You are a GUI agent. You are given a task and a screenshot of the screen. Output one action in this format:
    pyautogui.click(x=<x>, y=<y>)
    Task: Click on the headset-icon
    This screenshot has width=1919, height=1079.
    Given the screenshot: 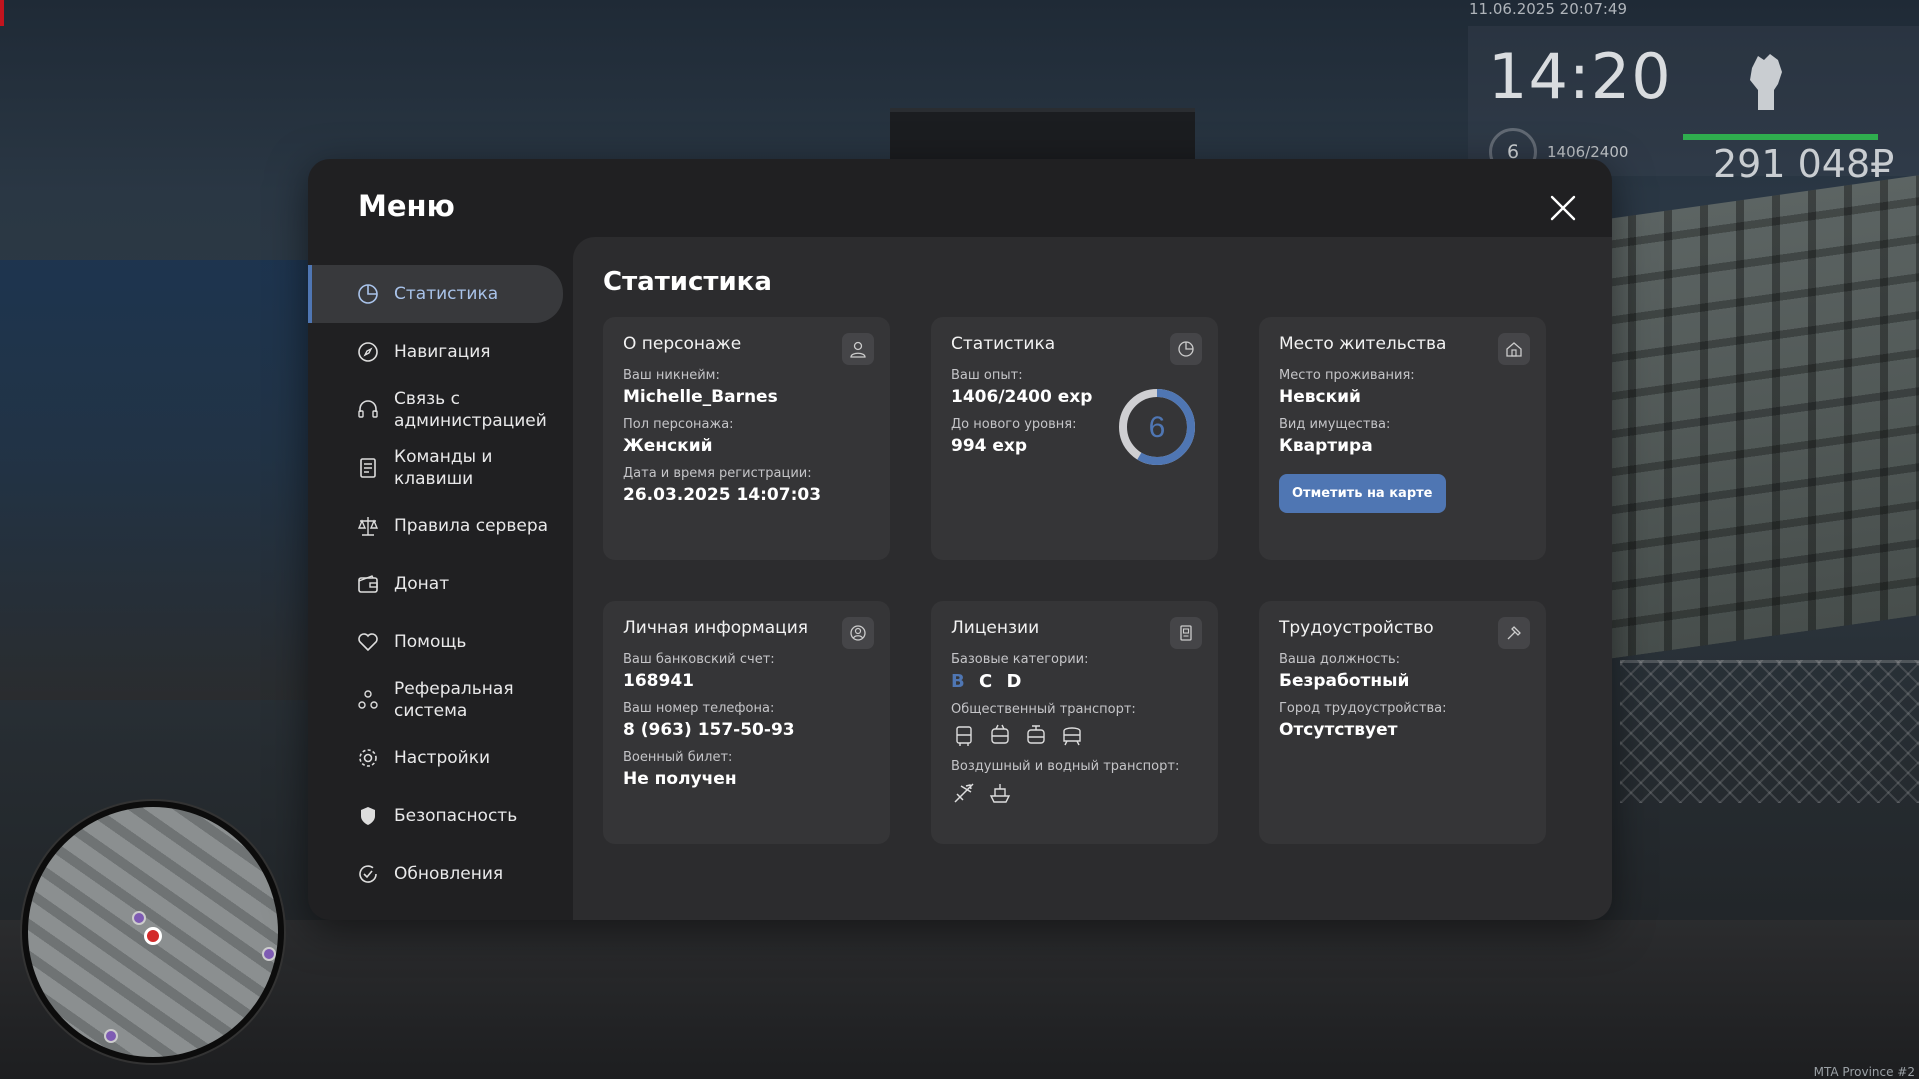 What is the action you would take?
    pyautogui.click(x=368, y=410)
    